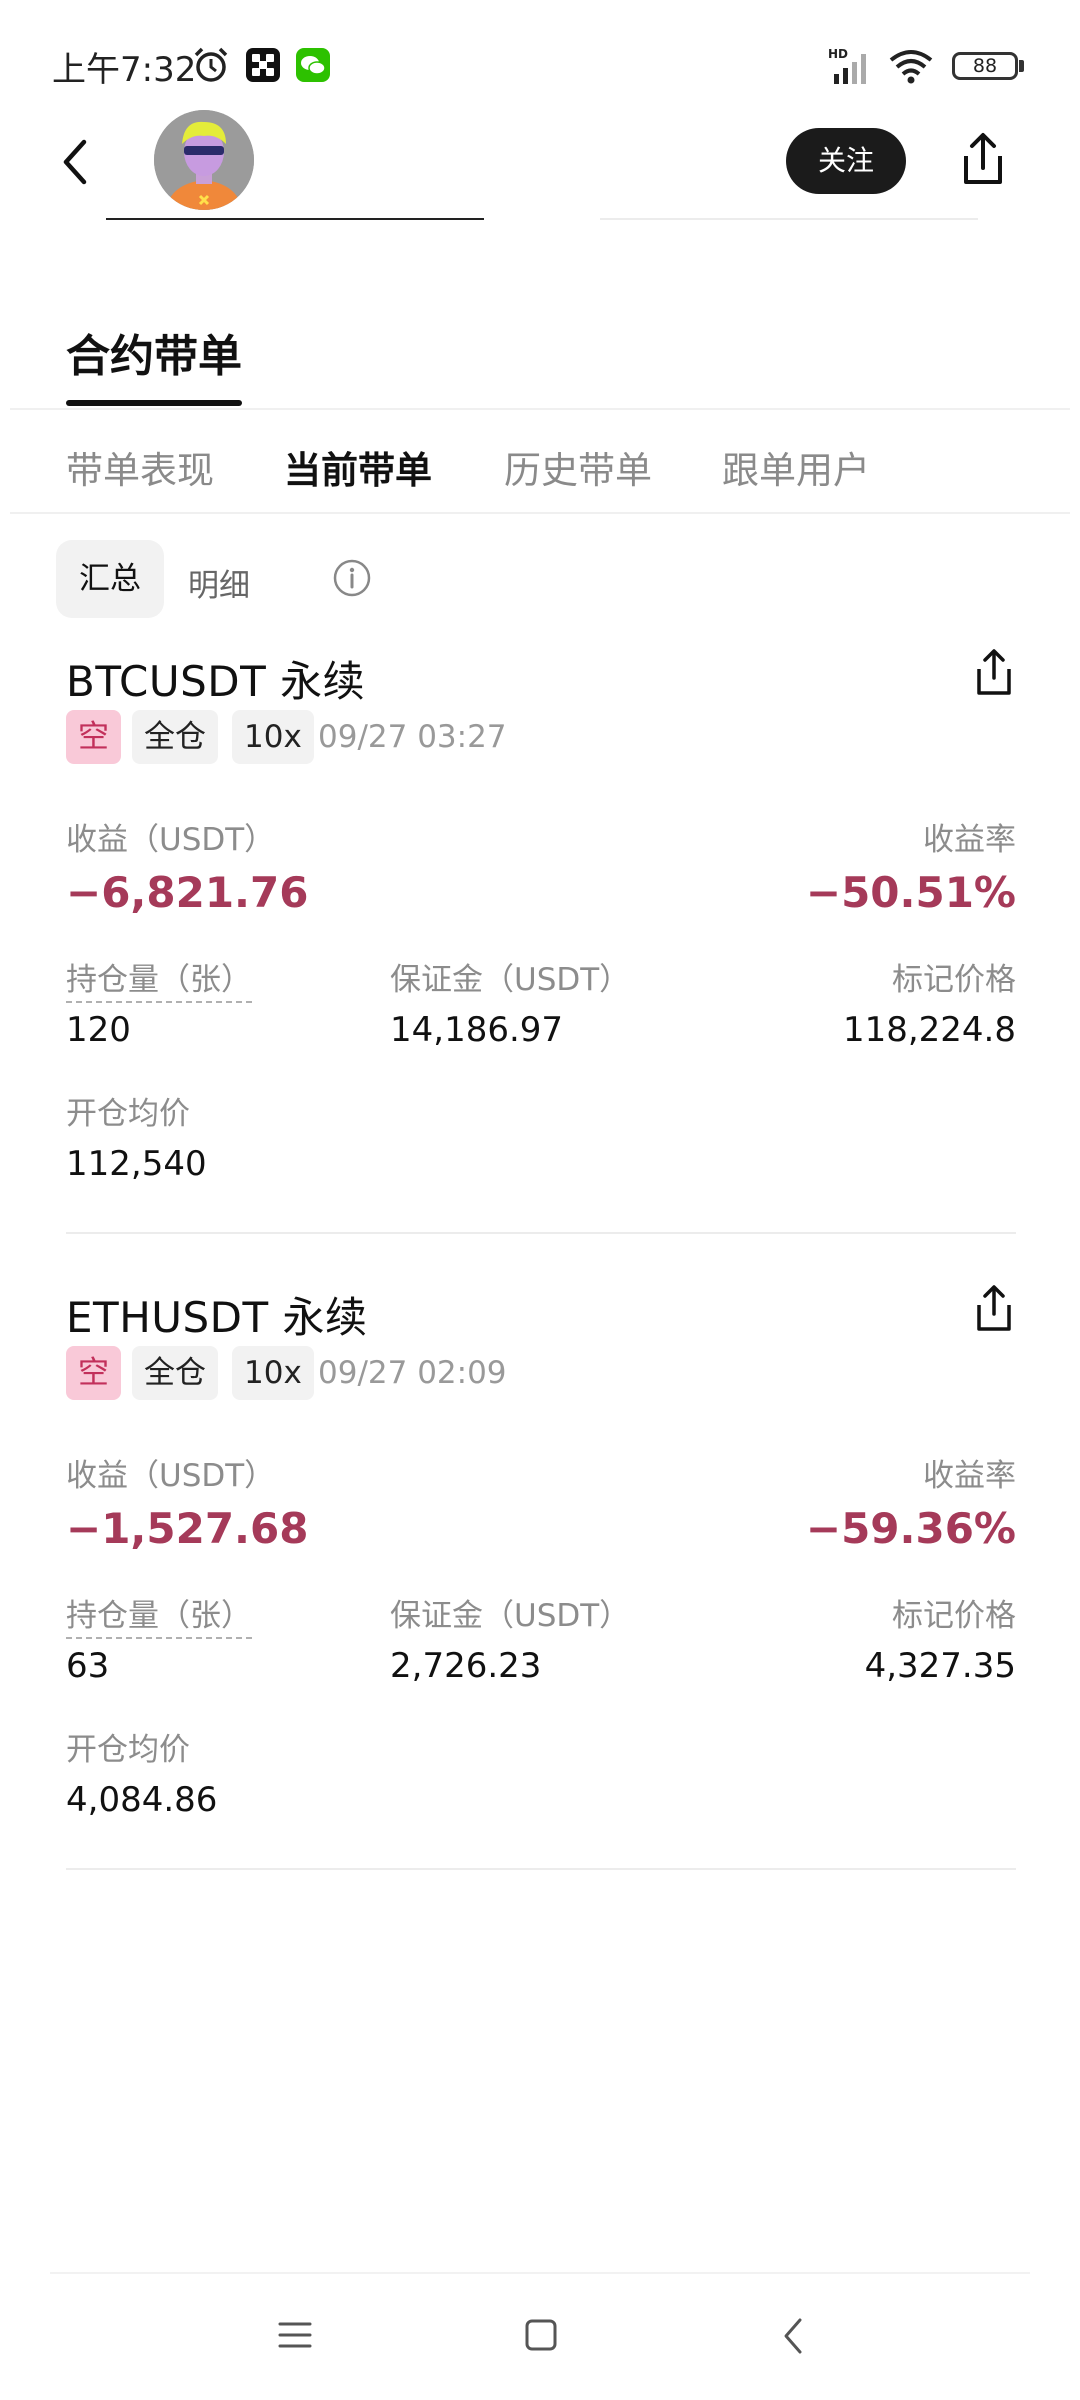  Describe the element at coordinates (846, 161) in the screenshot. I see `follow-button: 关注` at that location.